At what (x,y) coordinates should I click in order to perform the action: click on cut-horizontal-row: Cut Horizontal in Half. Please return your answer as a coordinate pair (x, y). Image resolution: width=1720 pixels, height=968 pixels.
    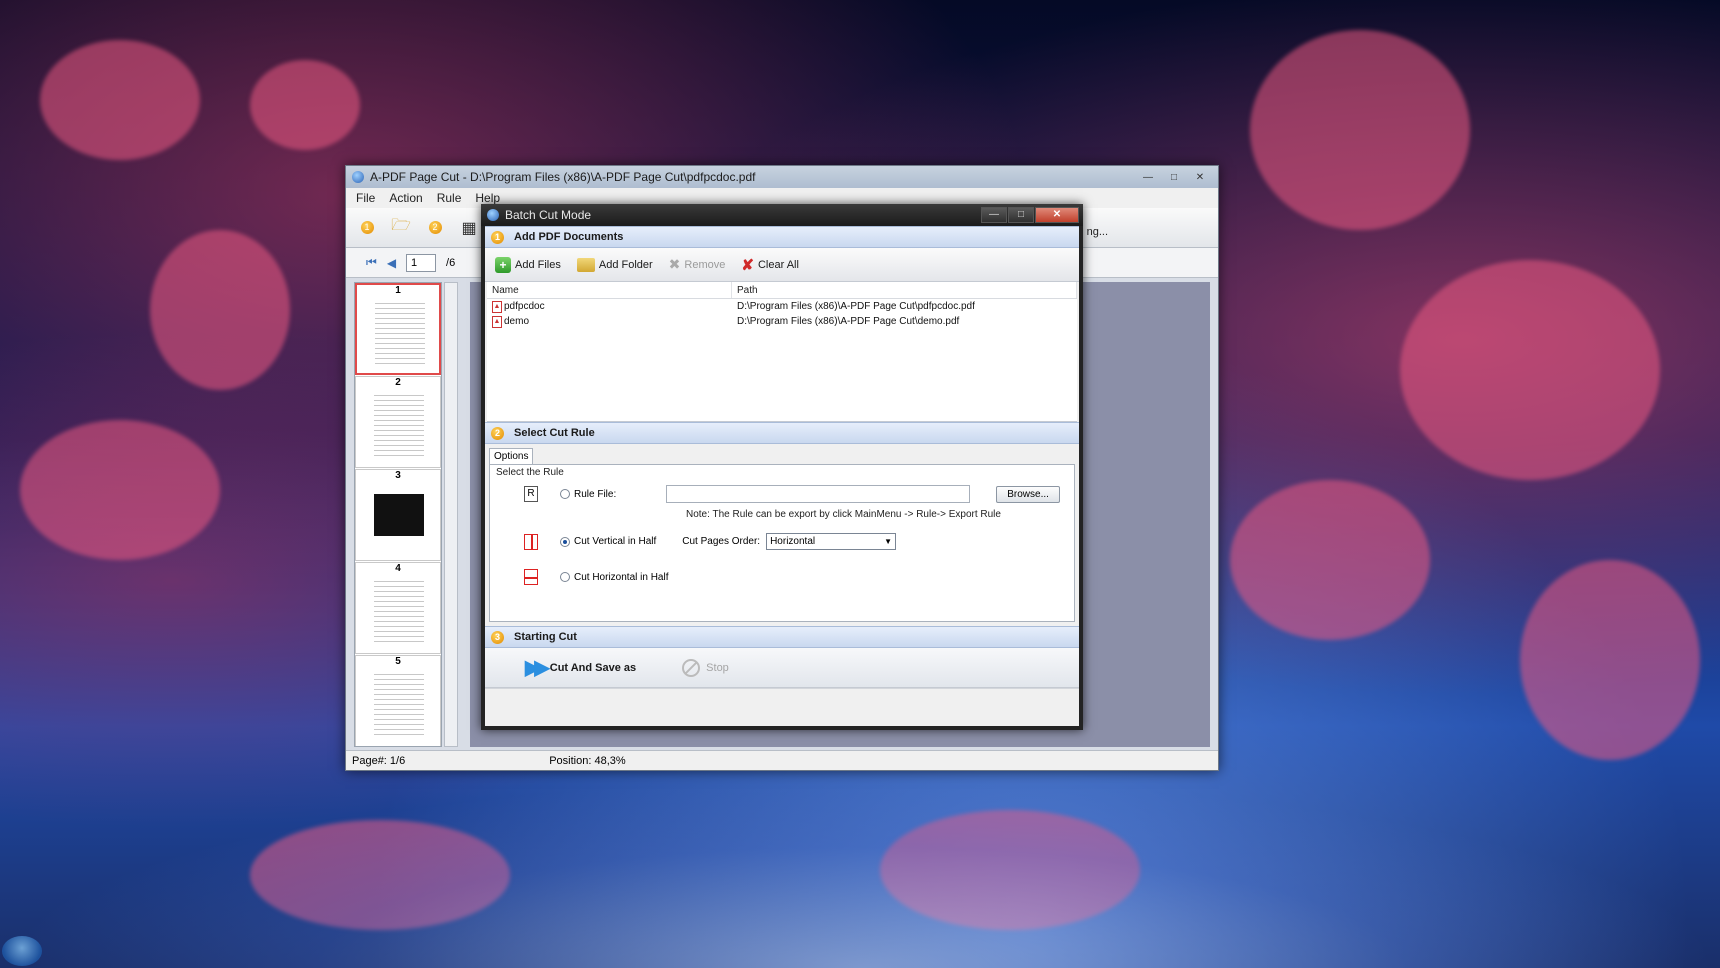
    Looking at the image, I should click on (596, 577).